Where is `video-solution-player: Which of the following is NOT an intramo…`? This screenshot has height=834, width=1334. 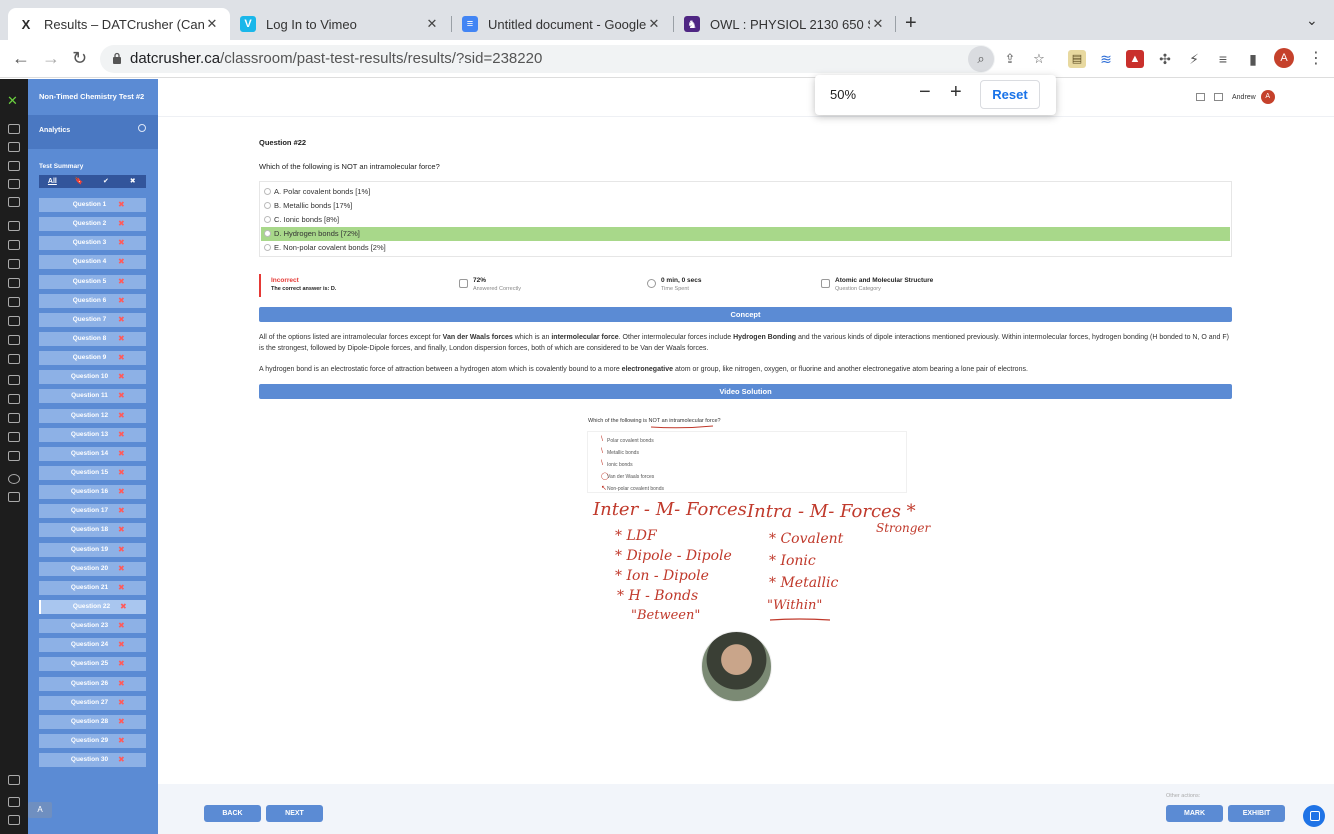 video-solution-player: Which of the following is NOT an intramo… is located at coordinates (747, 538).